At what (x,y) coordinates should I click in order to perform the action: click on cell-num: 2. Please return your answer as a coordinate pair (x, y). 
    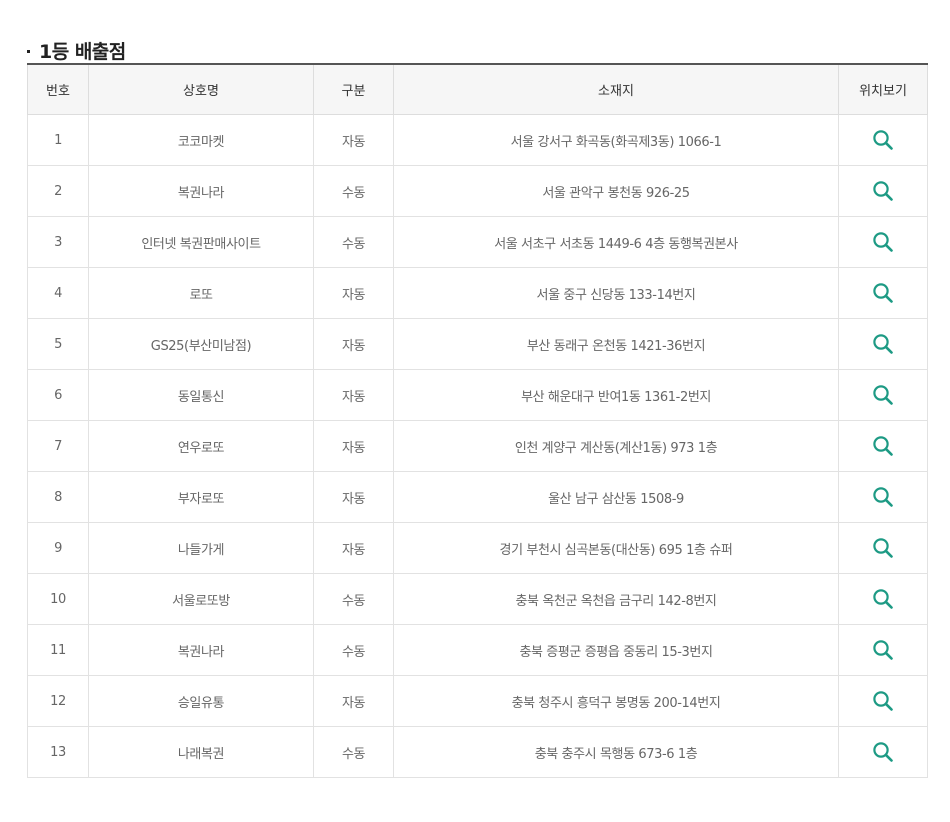
    Looking at the image, I should click on (58, 191).